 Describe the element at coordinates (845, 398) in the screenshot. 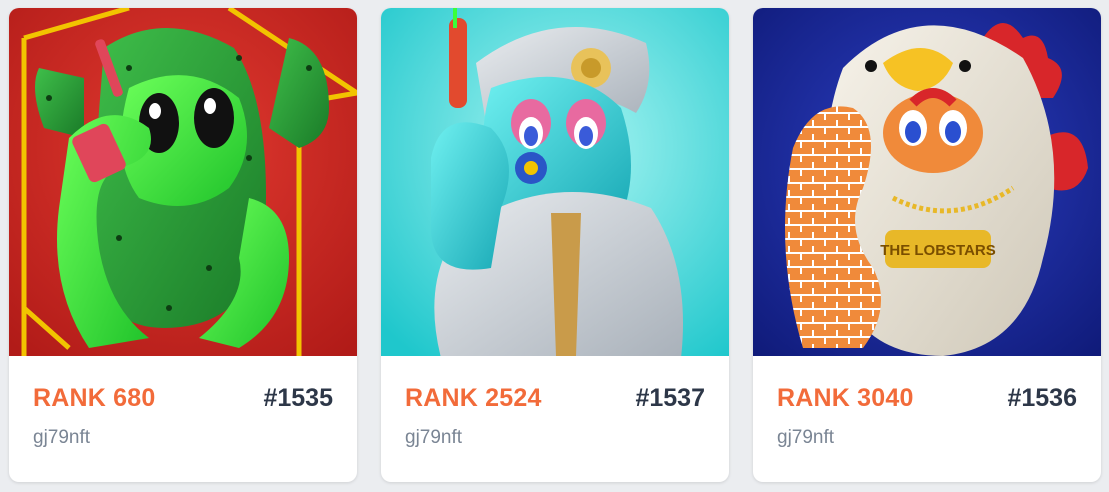

I see `rank-label: RANK 3040` at that location.